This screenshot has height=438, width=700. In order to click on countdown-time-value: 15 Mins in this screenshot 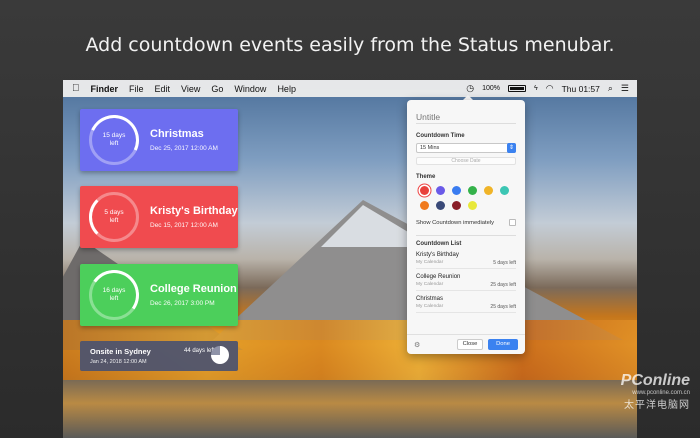, I will do `click(430, 148)`.